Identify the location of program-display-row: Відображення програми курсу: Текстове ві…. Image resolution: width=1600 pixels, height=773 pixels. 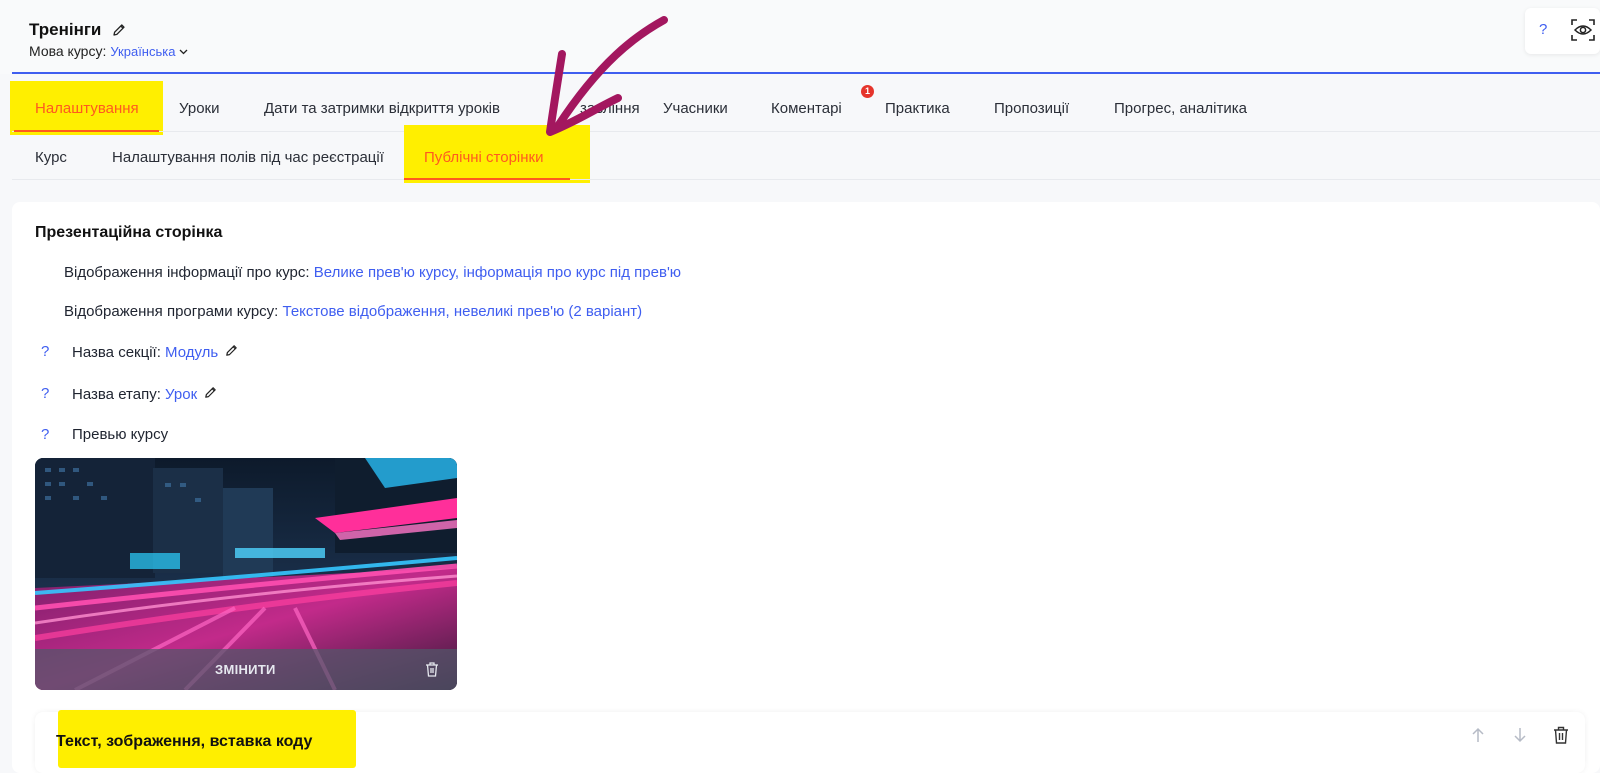
(353, 311).